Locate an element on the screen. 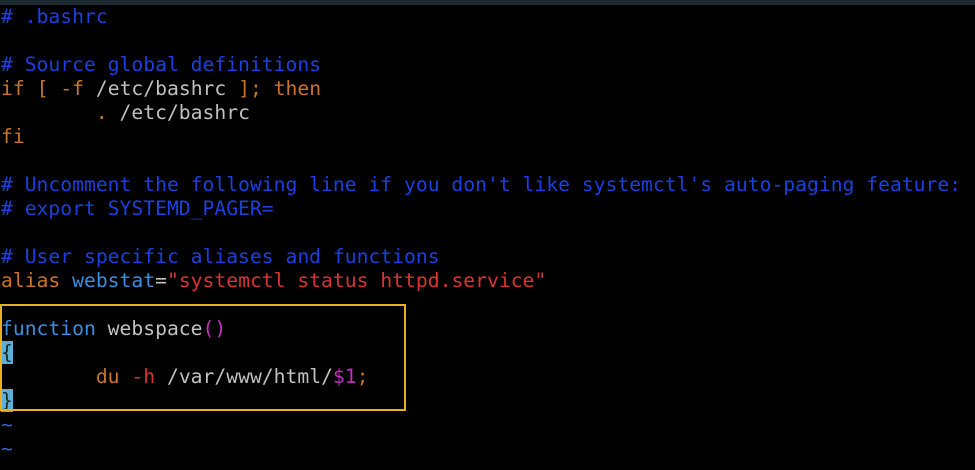 The width and height of the screenshot is (975, 470). code-token: if is located at coordinates (13, 88).